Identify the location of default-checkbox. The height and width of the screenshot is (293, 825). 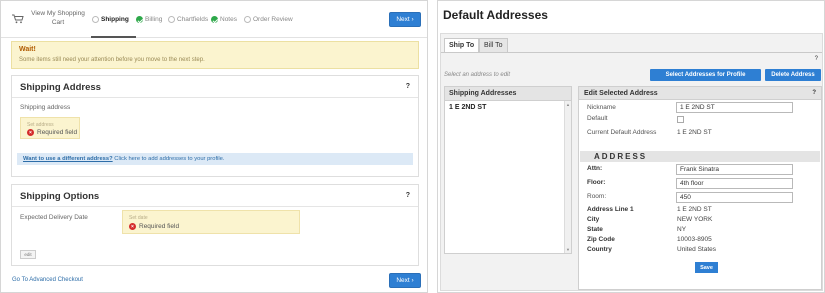
(680, 119).